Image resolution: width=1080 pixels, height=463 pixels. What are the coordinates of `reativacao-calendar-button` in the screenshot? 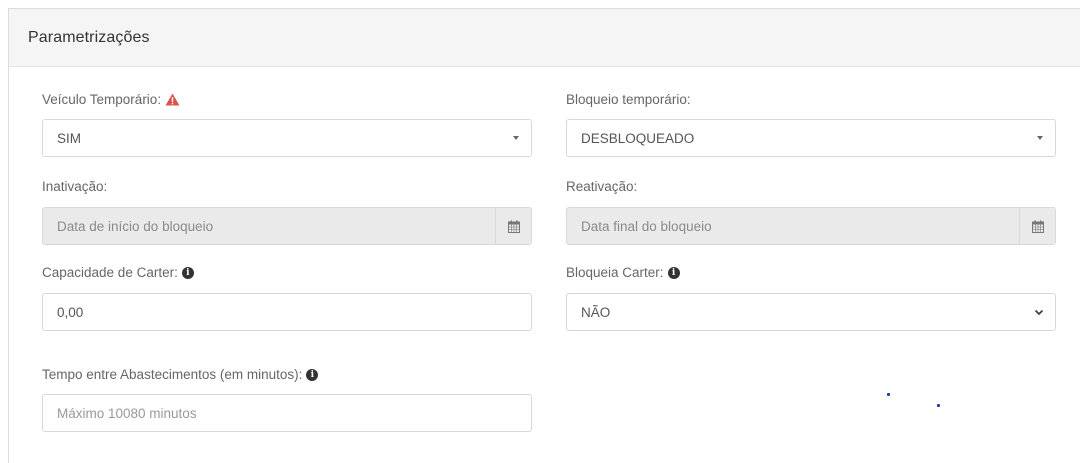 It's located at (1037, 226).